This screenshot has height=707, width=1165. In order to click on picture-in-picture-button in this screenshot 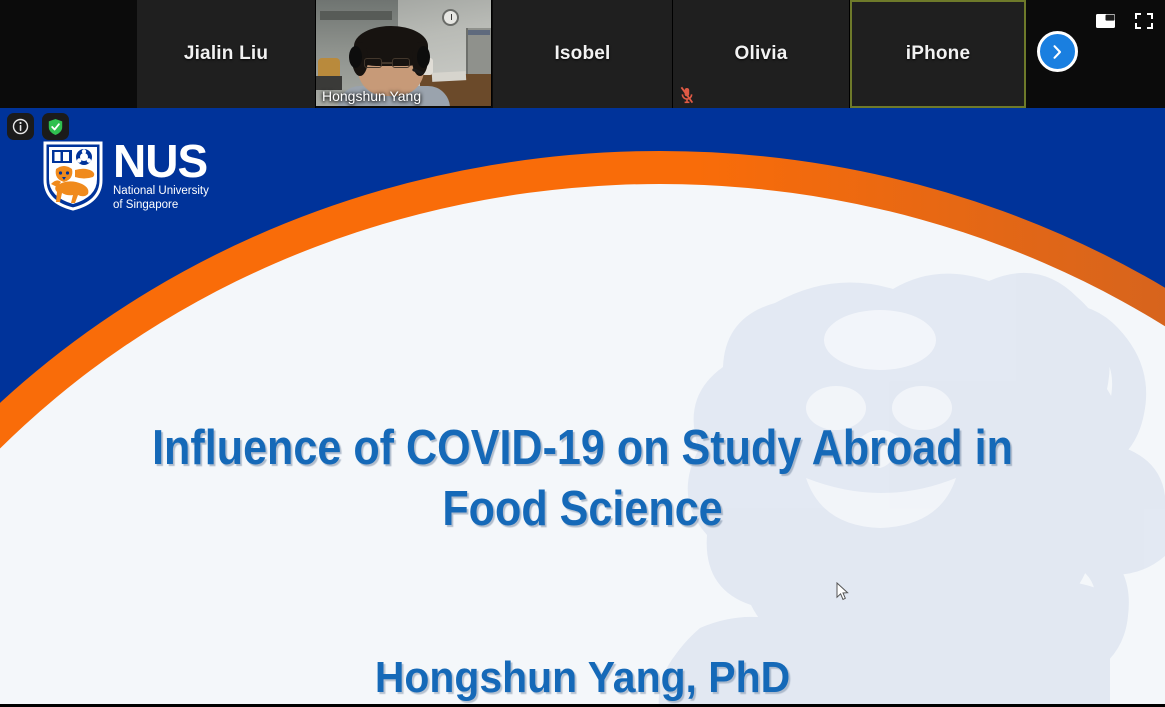, I will do `click(1105, 21)`.